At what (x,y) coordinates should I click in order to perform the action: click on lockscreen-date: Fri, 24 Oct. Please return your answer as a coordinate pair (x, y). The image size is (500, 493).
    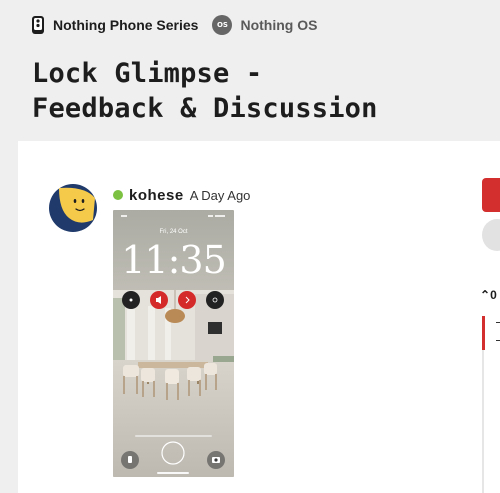
    Looking at the image, I should click on (173, 232).